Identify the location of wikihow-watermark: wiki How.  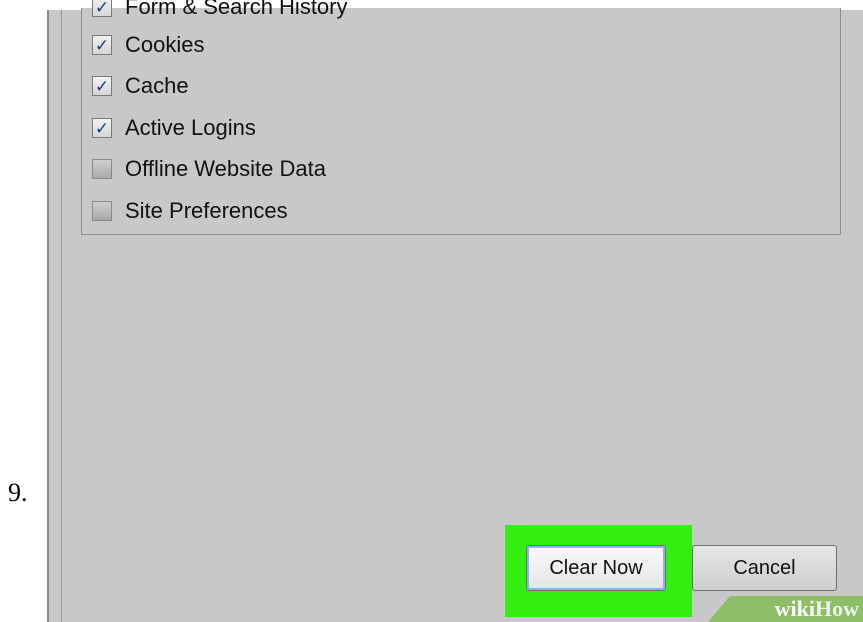
(785, 609).